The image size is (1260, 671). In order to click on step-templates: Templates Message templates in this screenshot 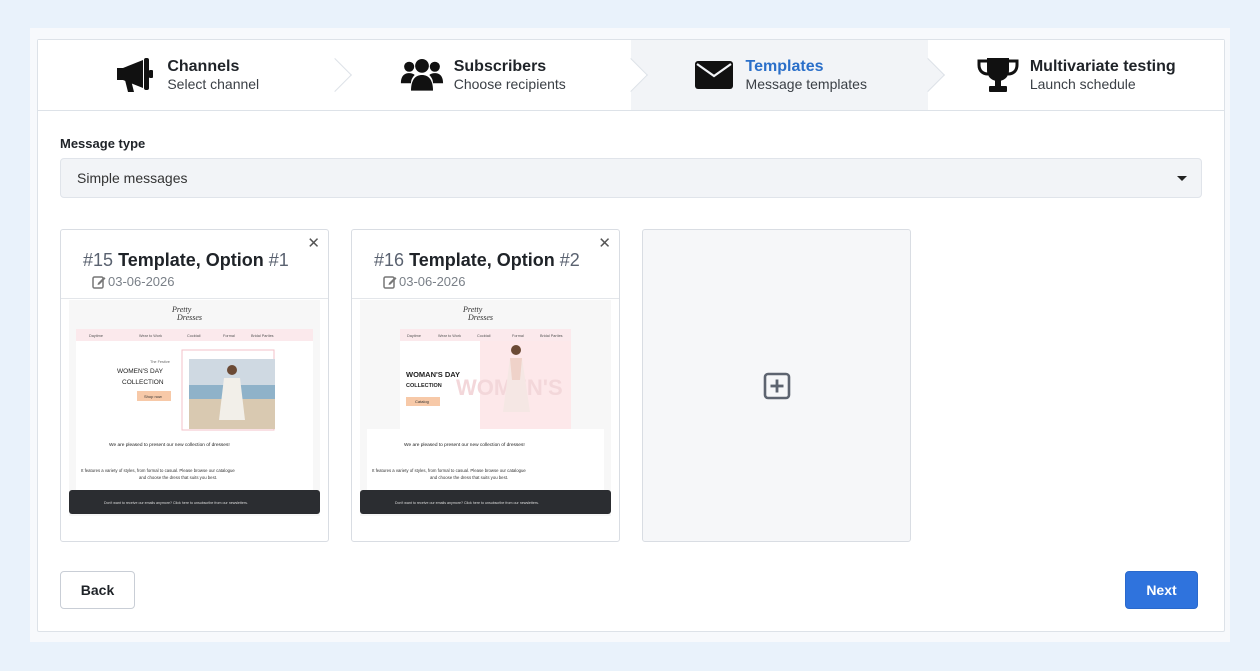, I will do `click(788, 75)`.